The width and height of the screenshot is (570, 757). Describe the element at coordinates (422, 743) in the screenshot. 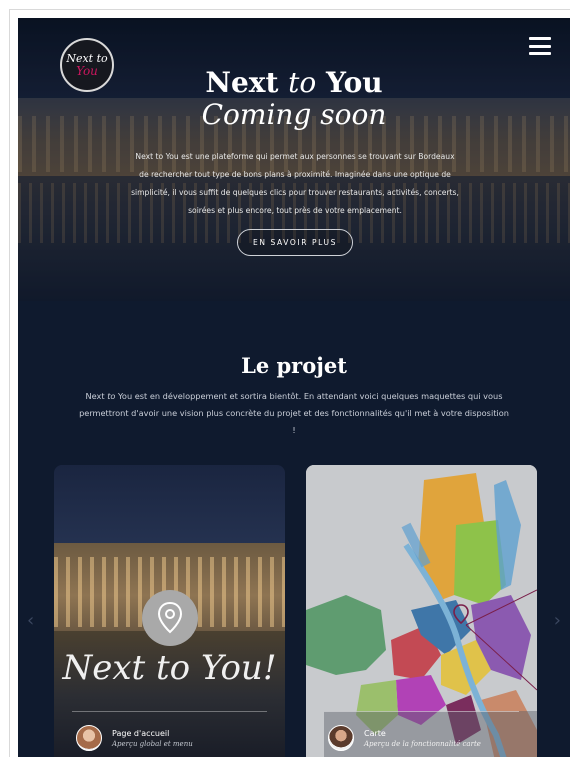

I see `card-subtitle: Aperçu de la fonctionnalité carte` at that location.